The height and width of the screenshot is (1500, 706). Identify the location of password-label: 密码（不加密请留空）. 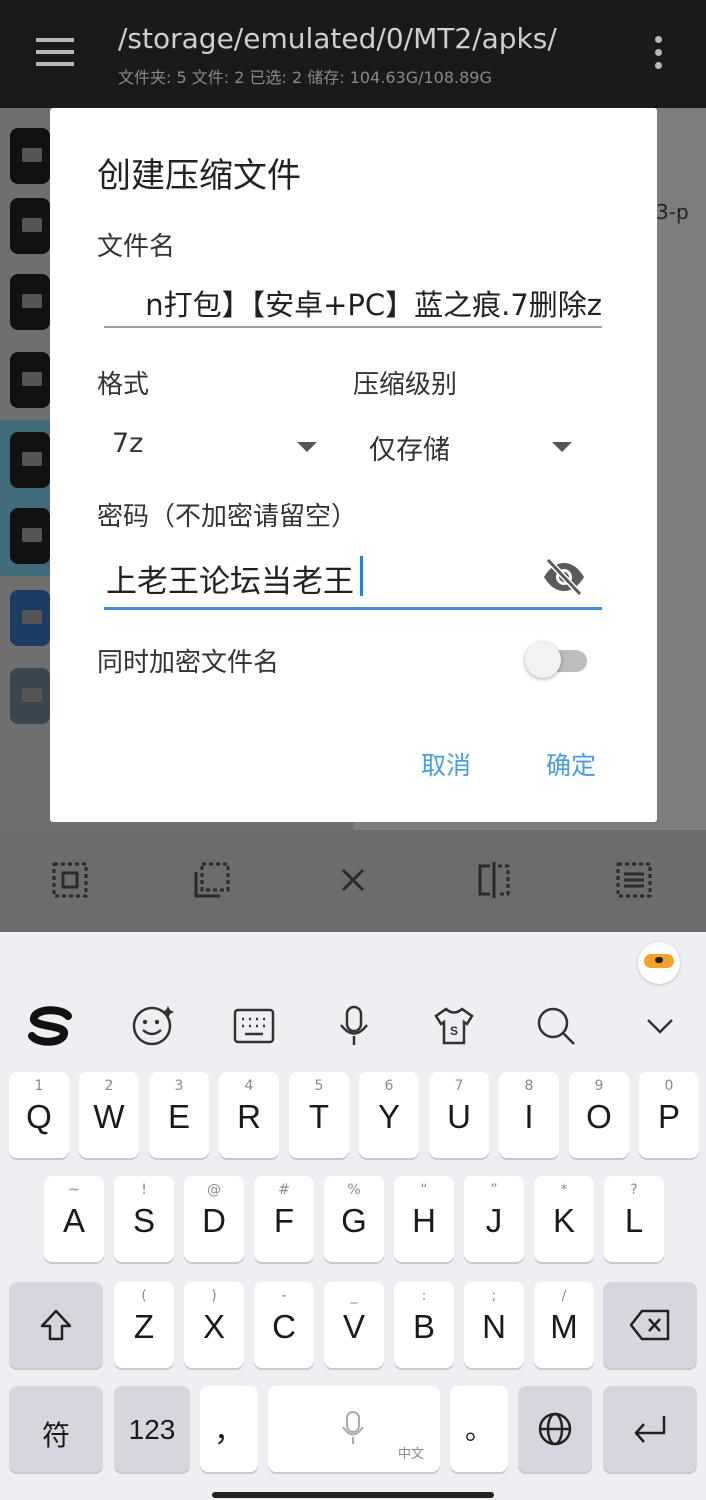
(227, 517).